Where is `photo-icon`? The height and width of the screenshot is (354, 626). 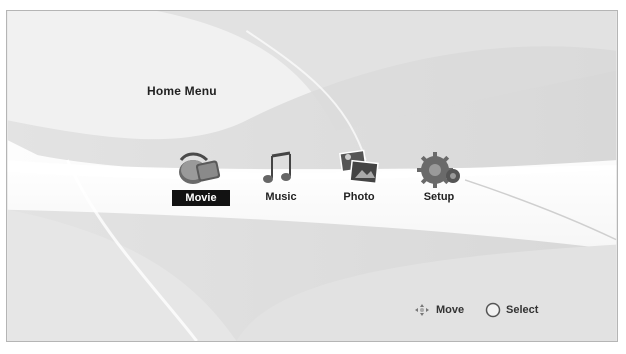
photo-icon is located at coordinates (359, 167).